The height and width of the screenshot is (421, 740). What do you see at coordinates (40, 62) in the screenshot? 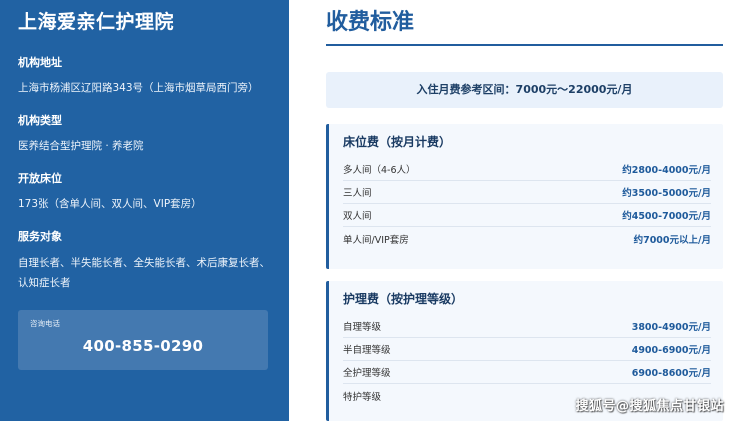
I see `field-label: 机构地址` at bounding box center [40, 62].